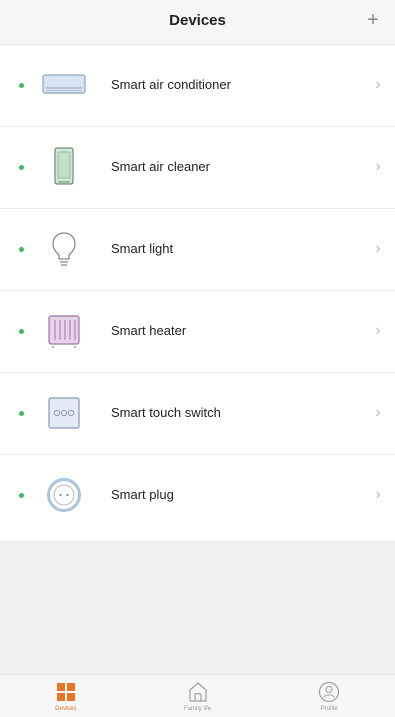 The width and height of the screenshot is (395, 717). Describe the element at coordinates (64, 331) in the screenshot. I see `heater-icon` at that location.